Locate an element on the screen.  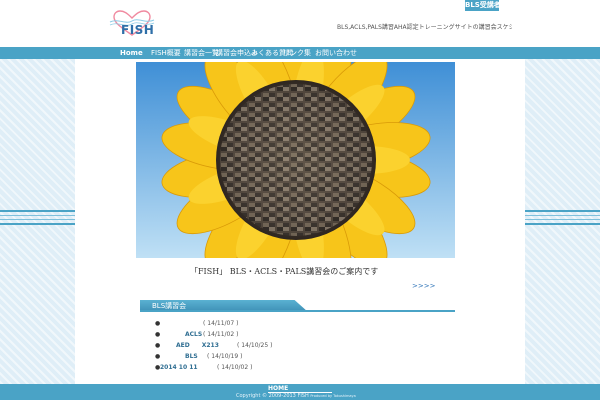
nav-about: FISH概要 is located at coordinates (166, 53).